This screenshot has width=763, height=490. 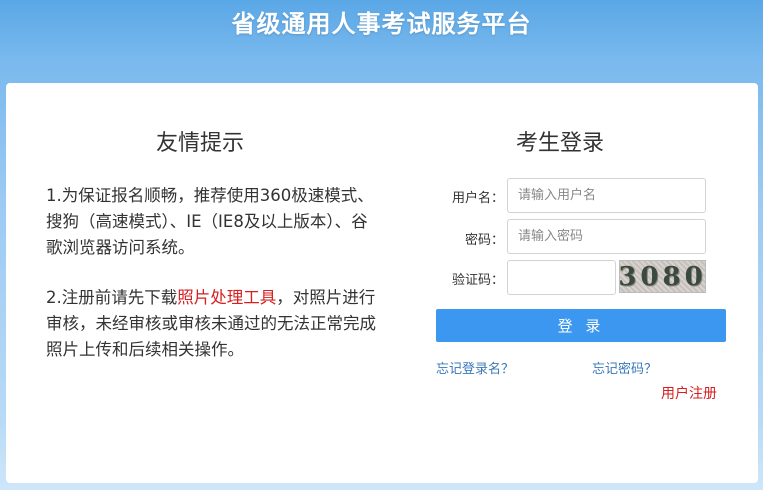 What do you see at coordinates (112, 297) in the screenshot?
I see `tips-paragraph-2-lead: 2.注册前请先下载` at bounding box center [112, 297].